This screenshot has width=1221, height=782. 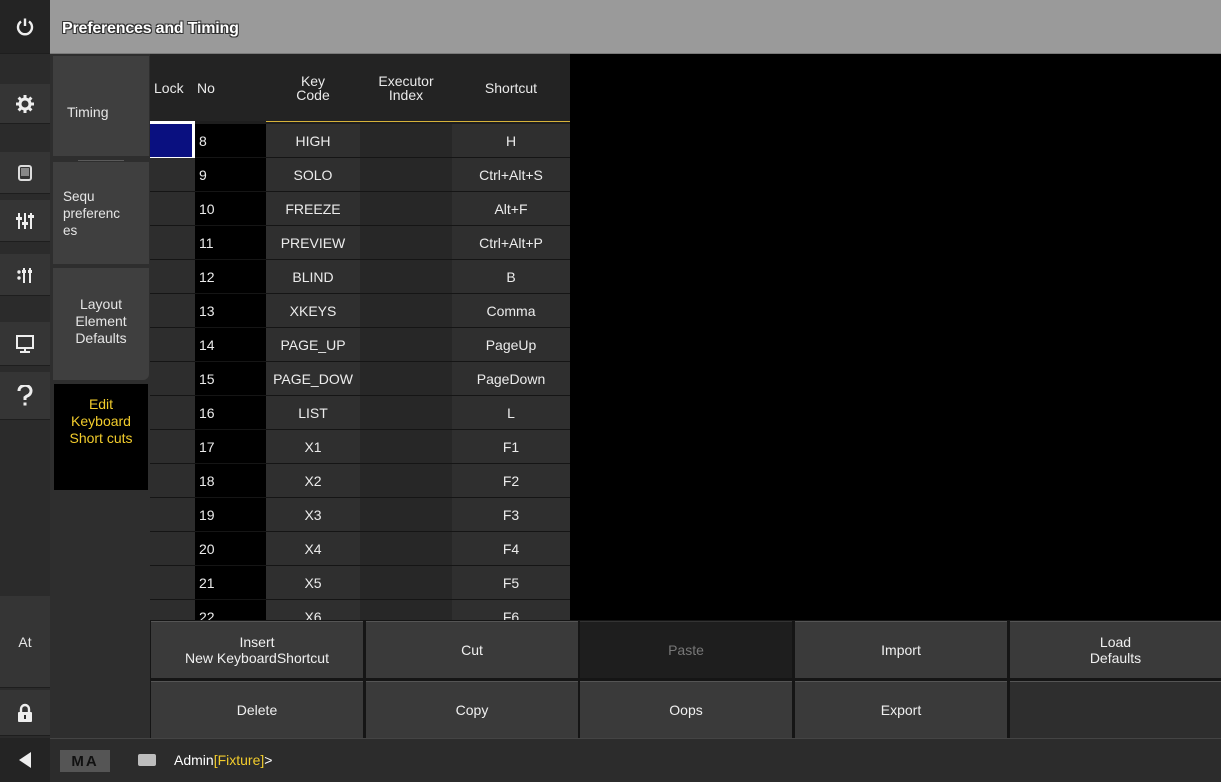 I want to click on keyboard-icon, so click(x=147, y=760).